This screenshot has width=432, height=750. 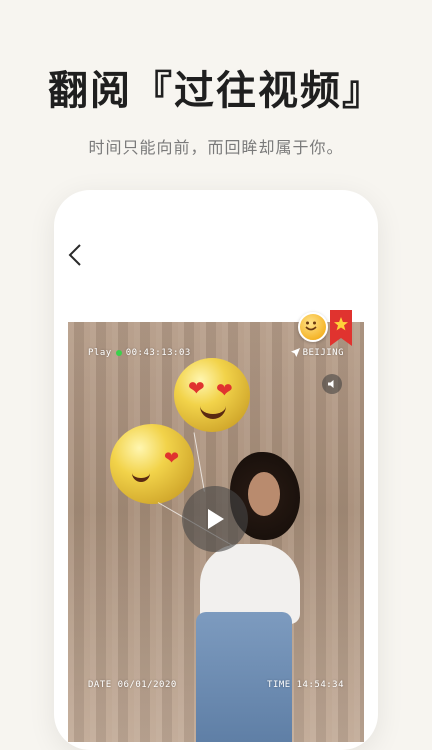 I want to click on play-icon, so click(x=216, y=519).